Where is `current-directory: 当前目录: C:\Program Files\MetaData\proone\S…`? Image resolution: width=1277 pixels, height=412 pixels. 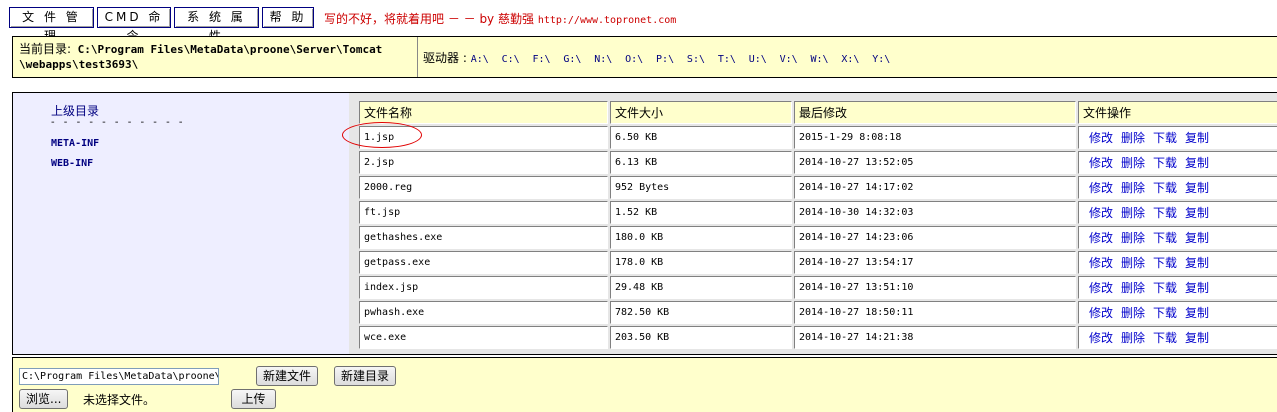
current-directory: 当前目录: C:\Program Files\MetaData\proone\S… is located at coordinates (216, 57).